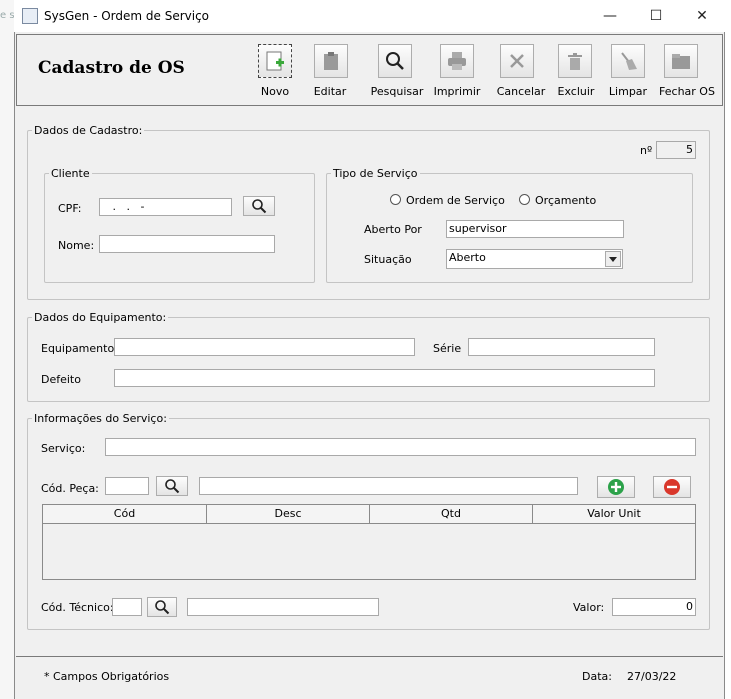 The width and height of the screenshot is (731, 699). Describe the element at coordinates (561, 347) in the screenshot. I see `serie-input` at that location.